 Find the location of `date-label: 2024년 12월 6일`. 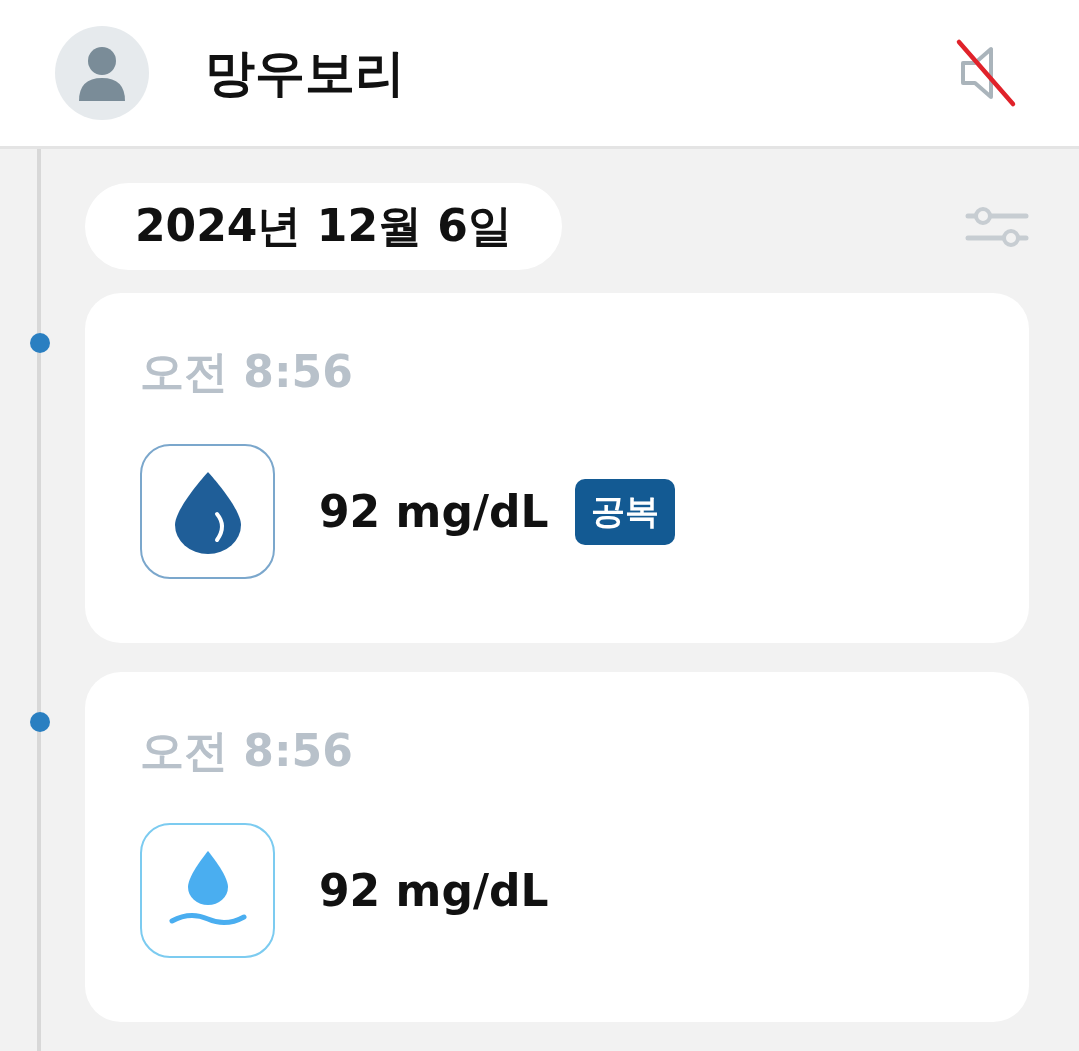

date-label: 2024년 12월 6일 is located at coordinates (323, 226).